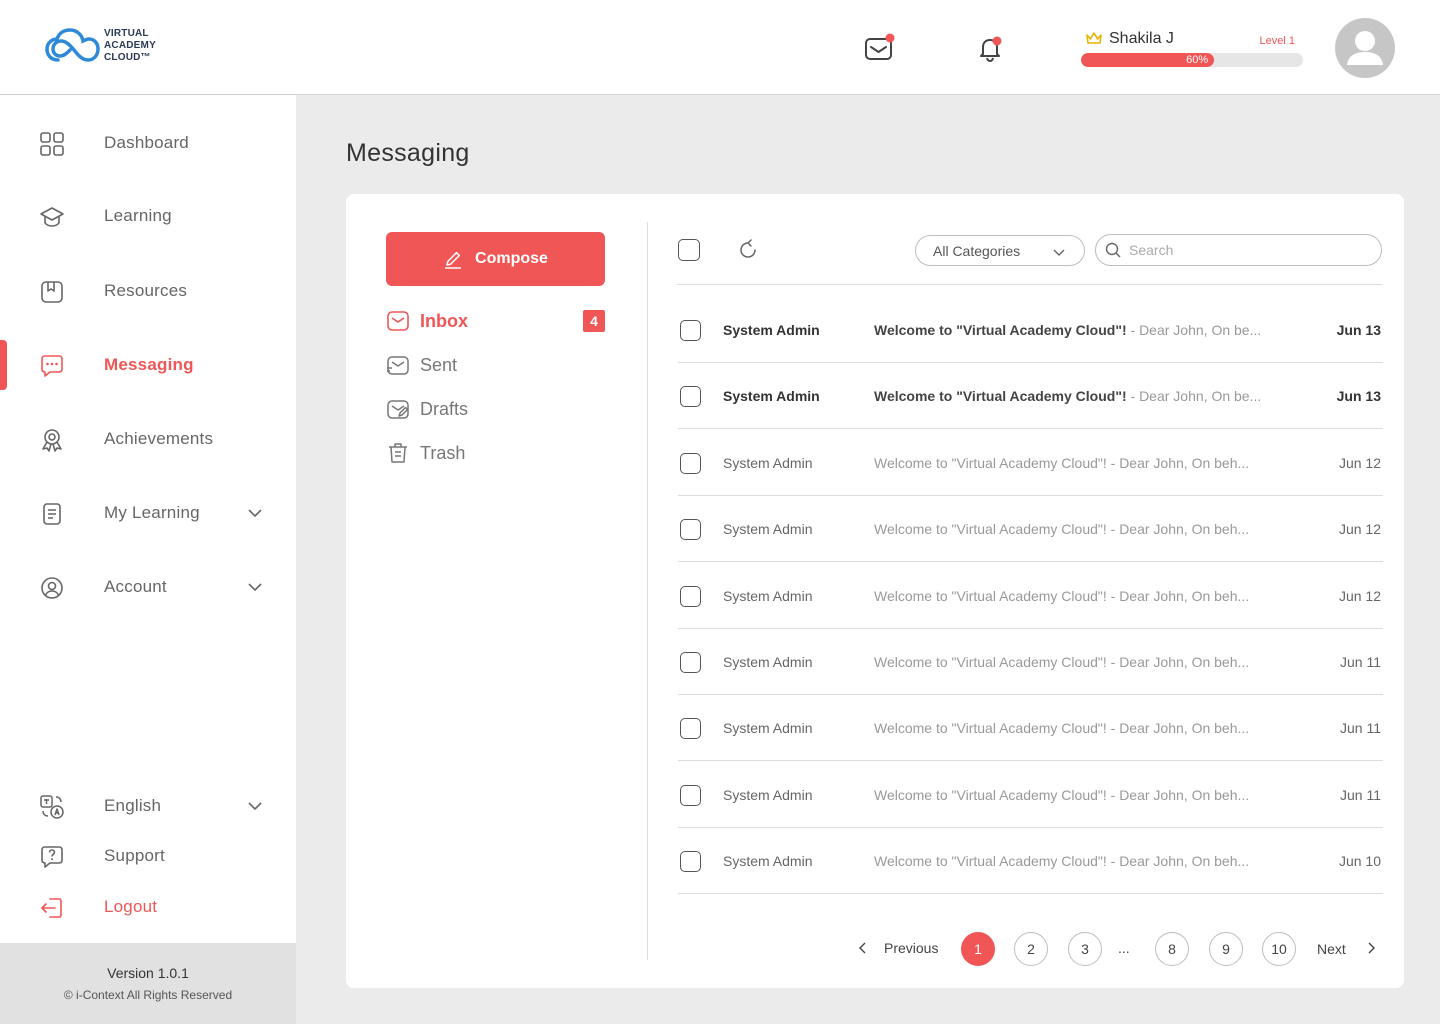 The image size is (1440, 1024). Describe the element at coordinates (495, 259) in the screenshot. I see `compose-button: Compose` at that location.